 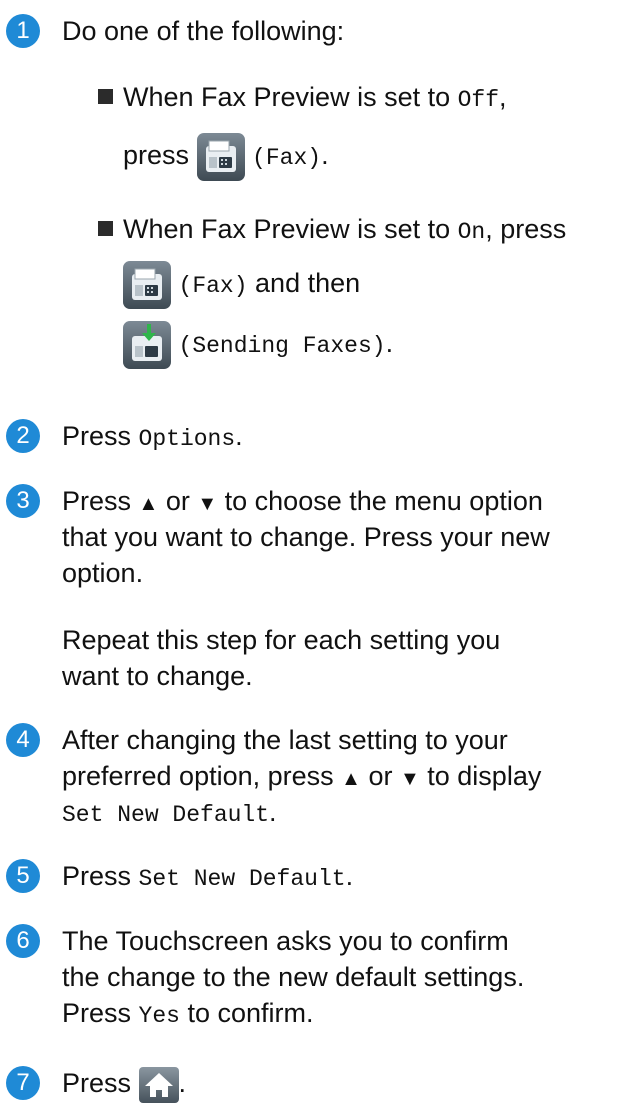 I want to click on step-6-line-2: the change to the new default settings., so click(x=293, y=977).